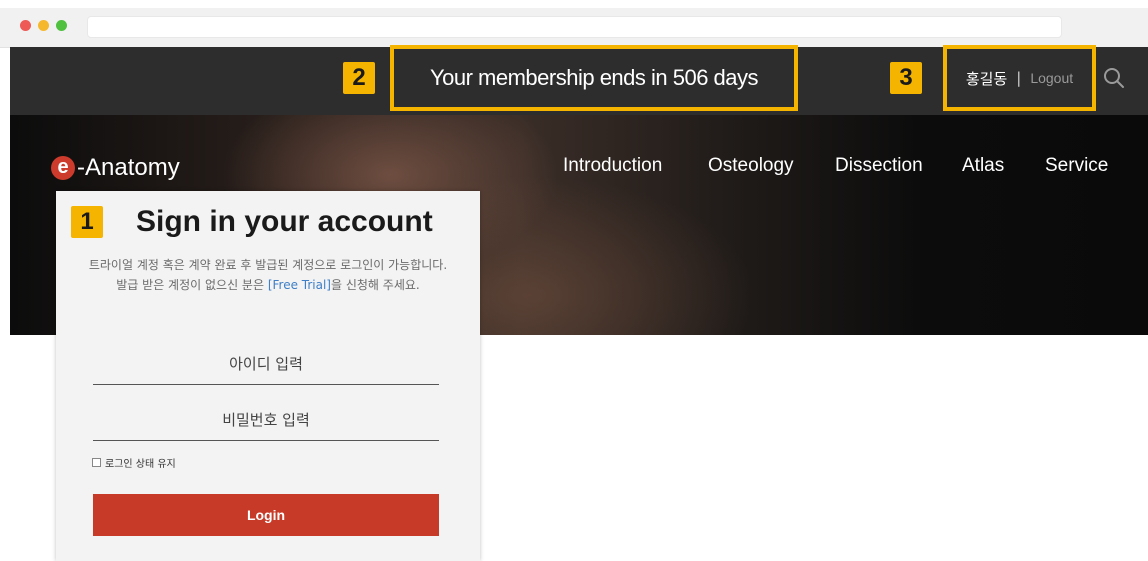 This screenshot has height=561, width=1148. Describe the element at coordinates (612, 168) in the screenshot. I see `nav-introduction: Introduction` at that location.